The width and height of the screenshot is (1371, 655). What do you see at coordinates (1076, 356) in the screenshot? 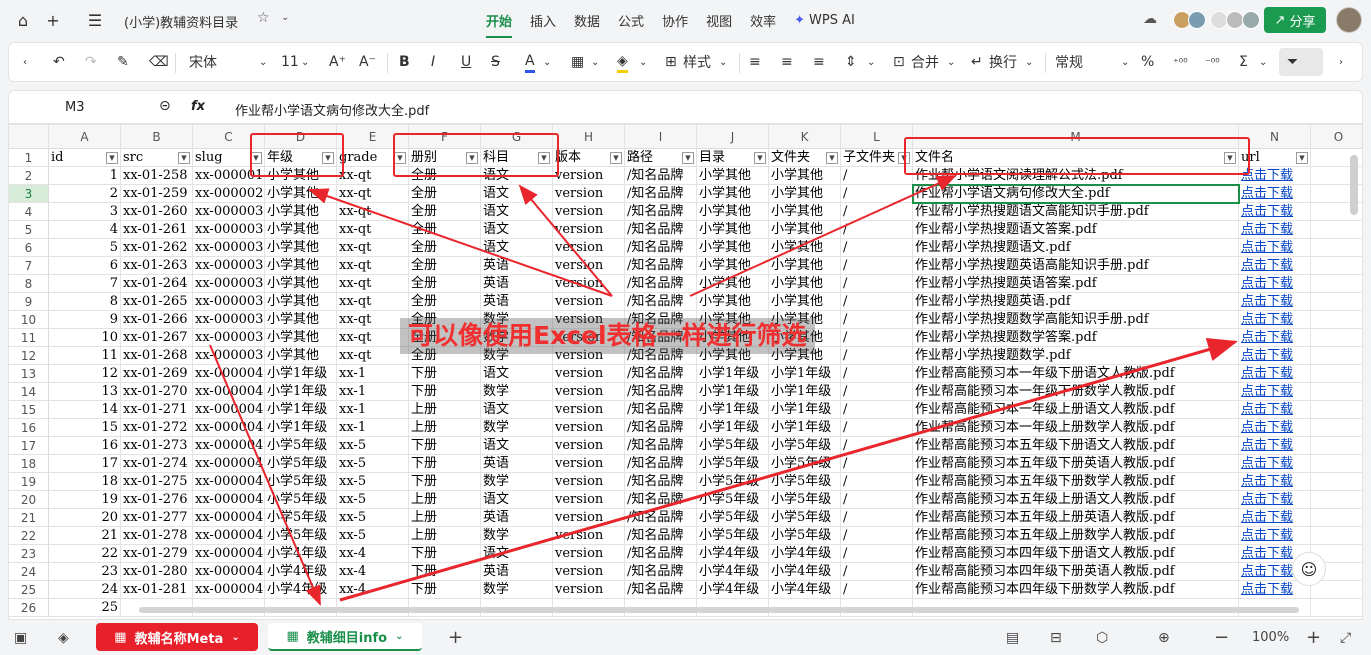
I see `table-cell: 作业帮小学热搜题数学.pdf` at bounding box center [1076, 356].